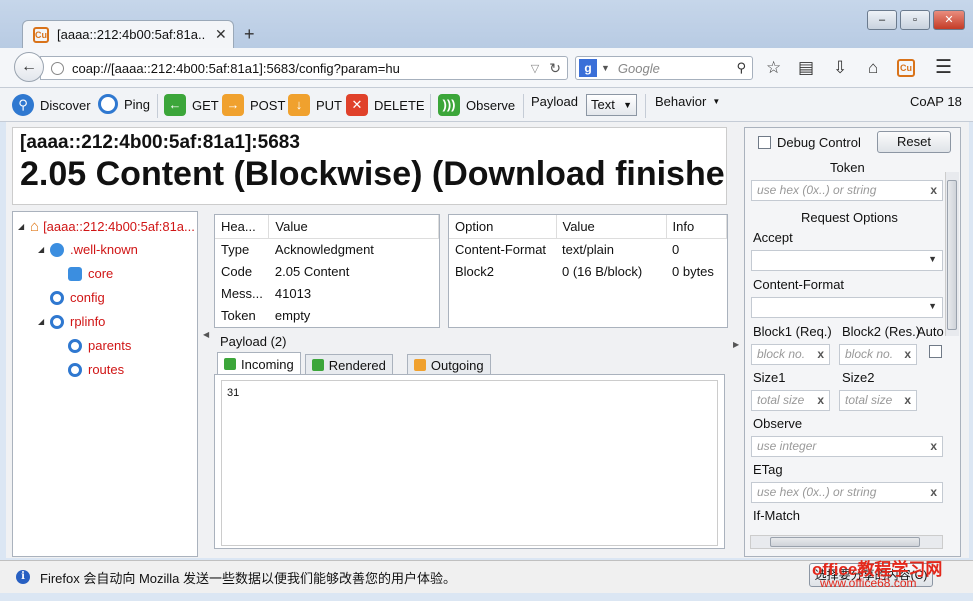 The width and height of the screenshot is (973, 601). What do you see at coordinates (605, 68) in the screenshot?
I see `search-engine-dropdown-icon: ▼` at bounding box center [605, 68].